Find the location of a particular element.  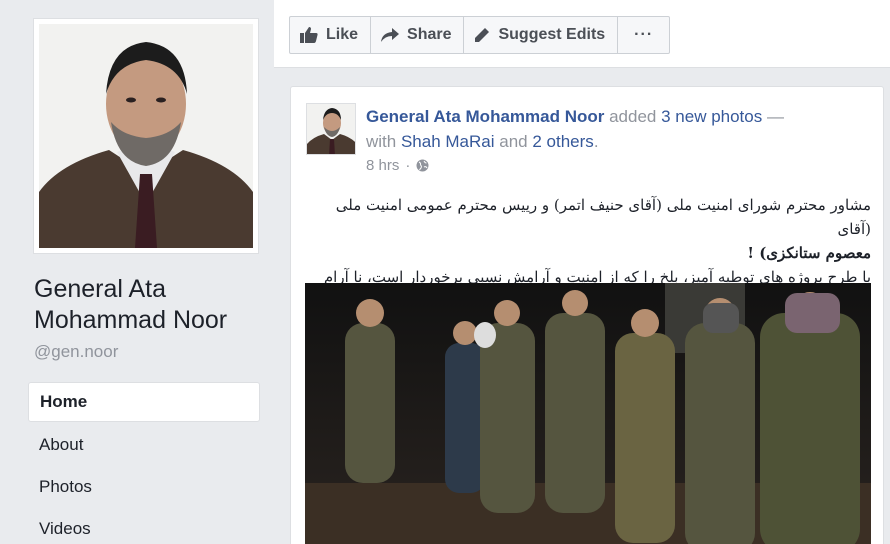

post-text-line-2: معصوم ستانکزی) ! is located at coordinates (809, 253).